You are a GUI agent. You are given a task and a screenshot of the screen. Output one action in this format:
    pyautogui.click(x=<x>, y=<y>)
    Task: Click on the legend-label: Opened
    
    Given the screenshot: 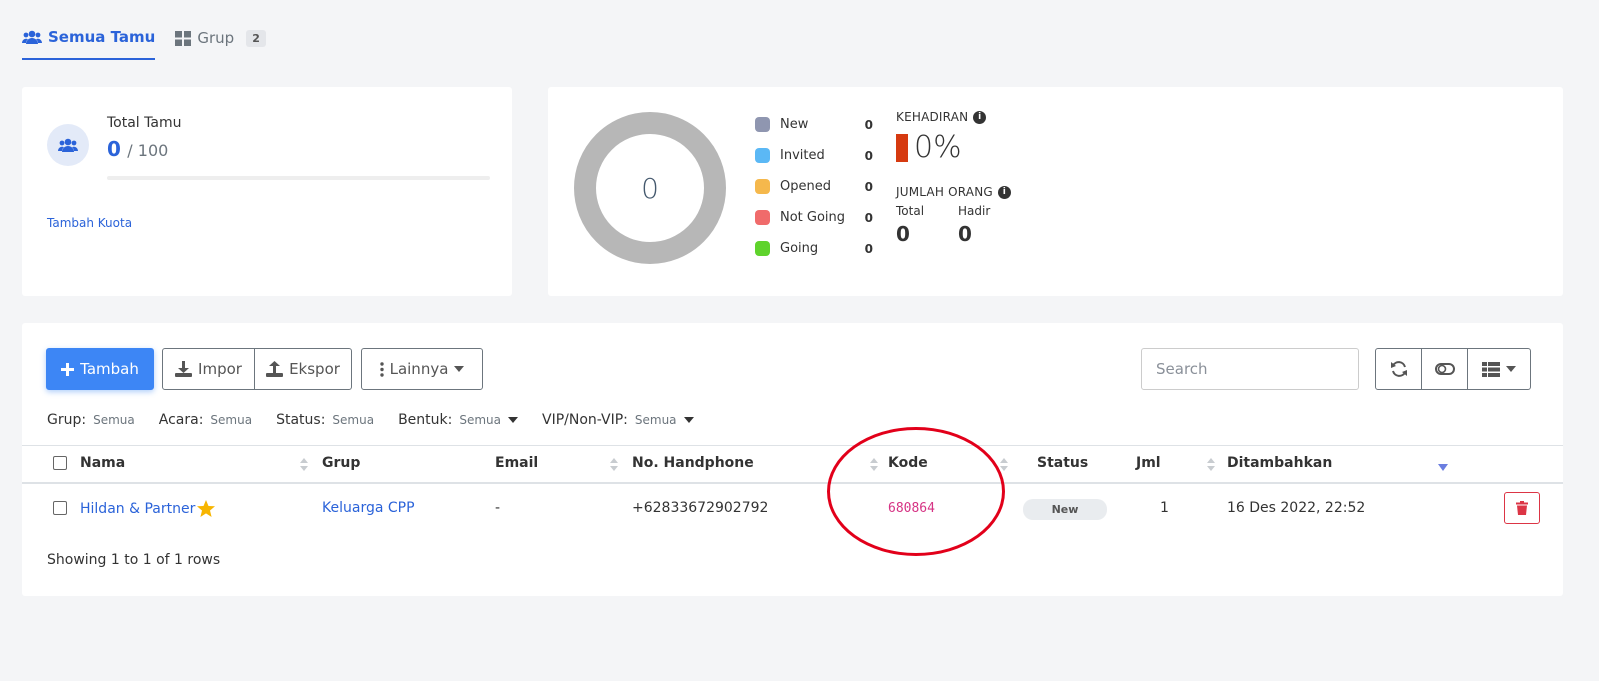 What is the action you would take?
    pyautogui.click(x=805, y=186)
    